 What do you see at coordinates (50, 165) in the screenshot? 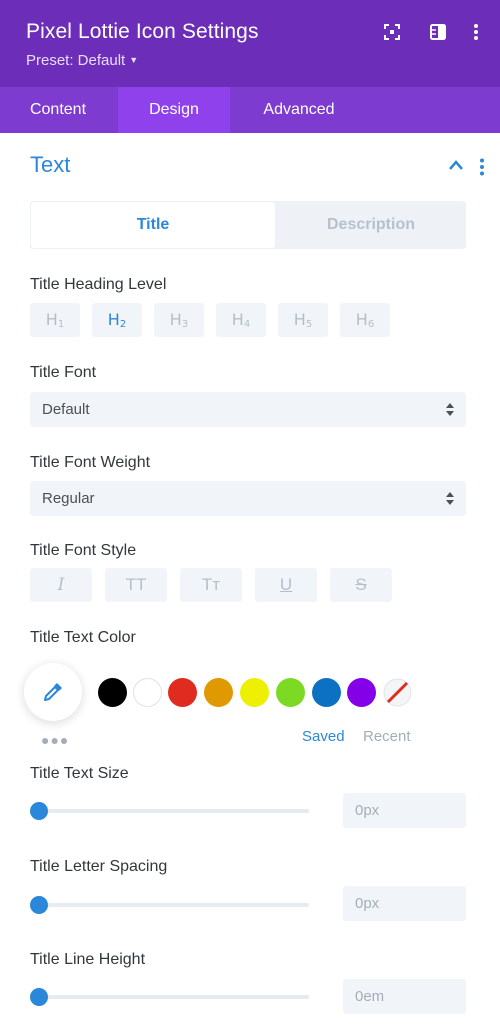
I see `section-title: Text` at bounding box center [50, 165].